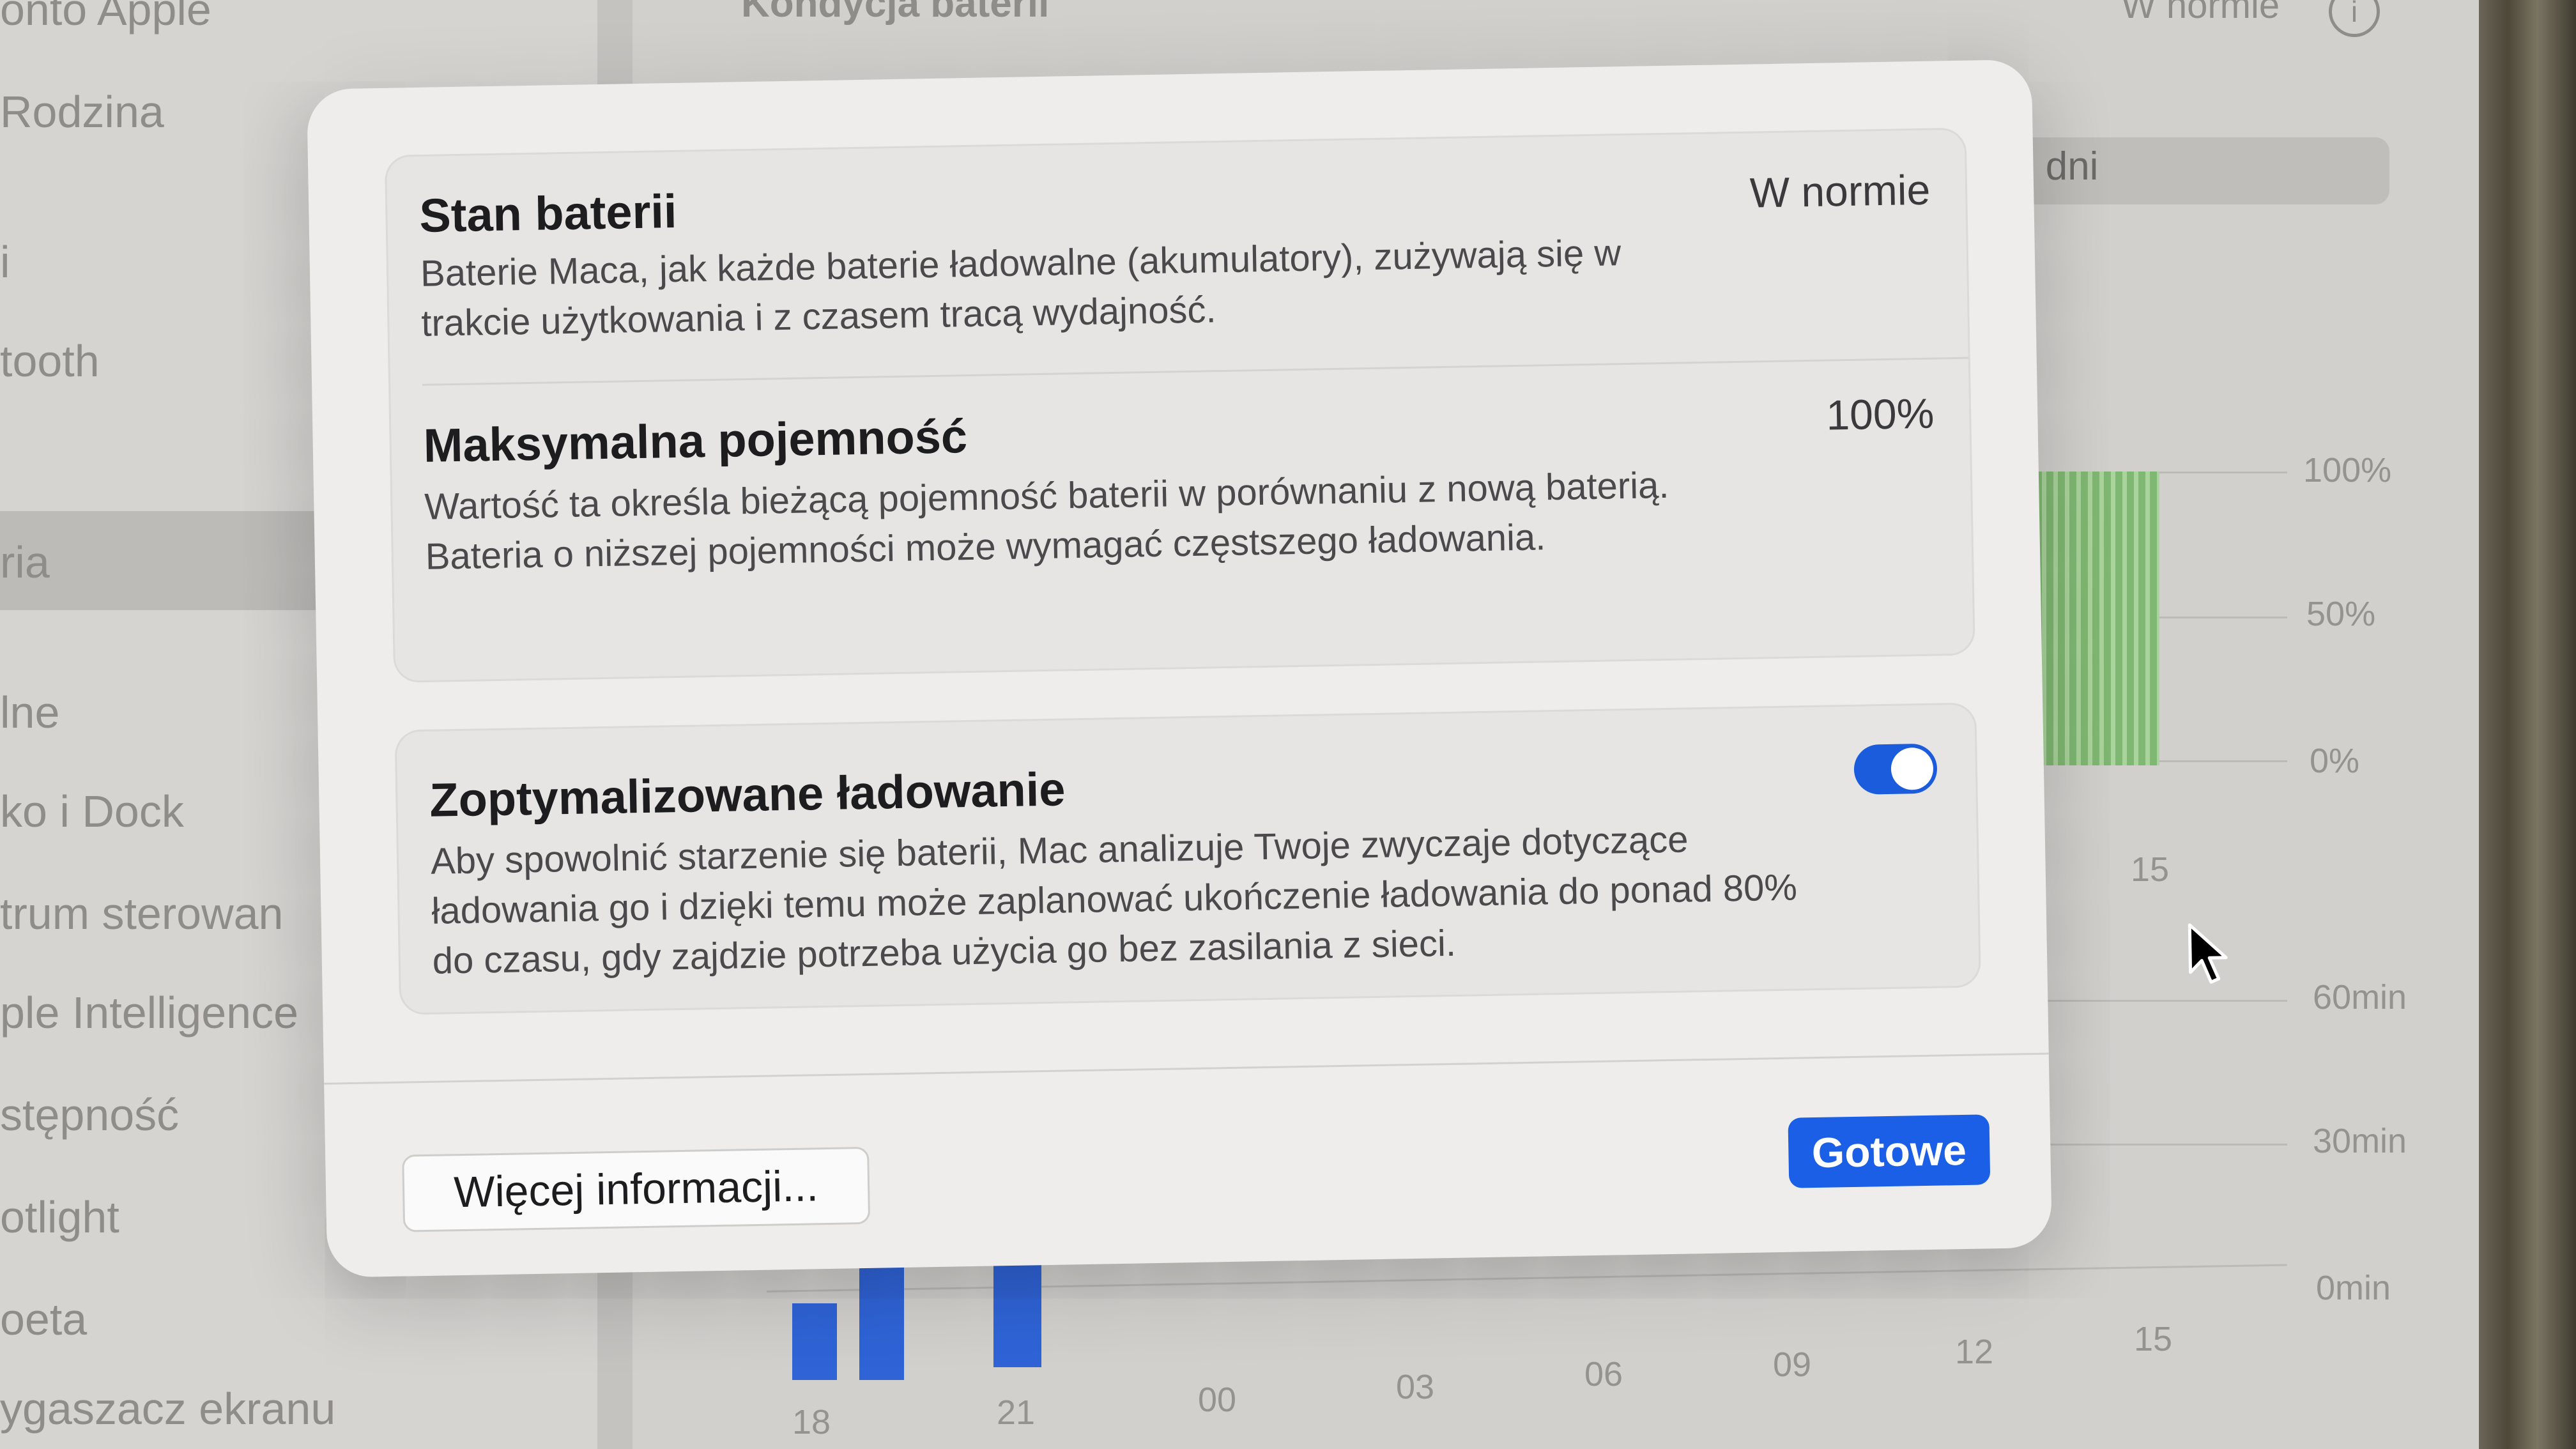 The image size is (2576, 1449). What do you see at coordinates (89, 1114) in the screenshot?
I see `sidebar-item-accessibility: stępność` at bounding box center [89, 1114].